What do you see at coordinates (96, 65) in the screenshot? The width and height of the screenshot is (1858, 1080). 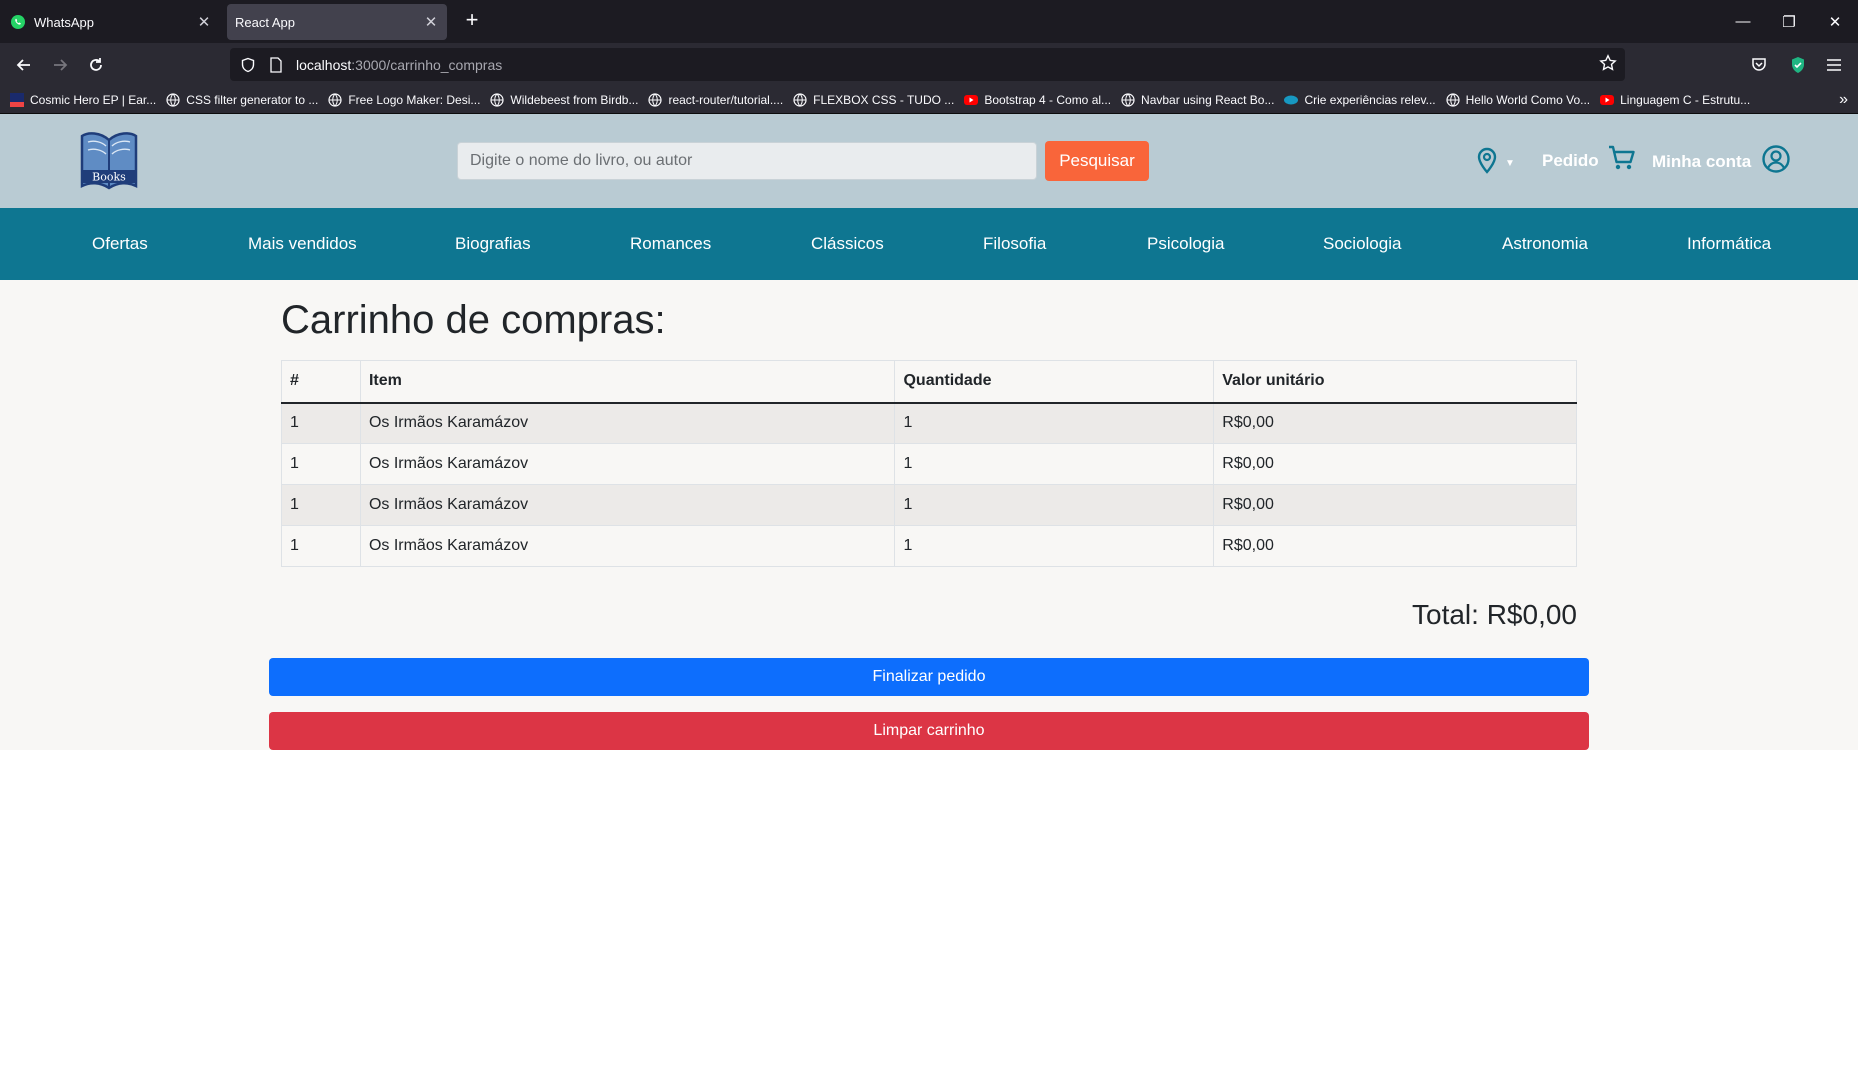 I see `reload-icon` at bounding box center [96, 65].